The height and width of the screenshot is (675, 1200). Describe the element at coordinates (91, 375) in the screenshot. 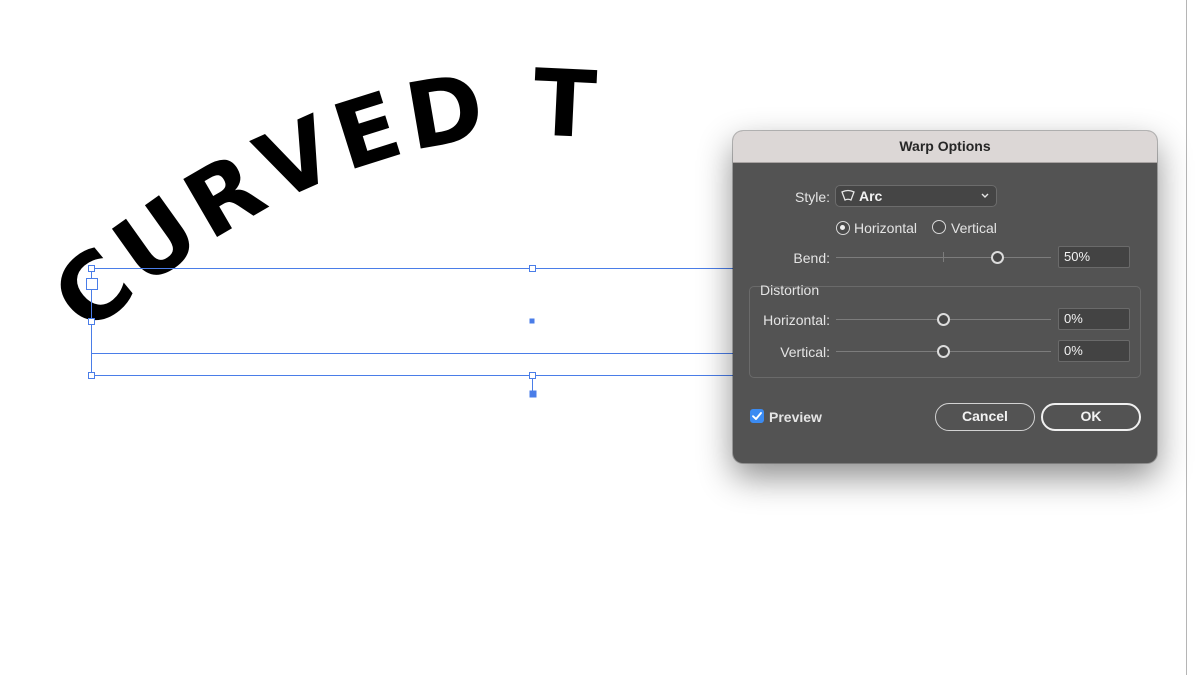

I see `handle-bottom-left` at that location.